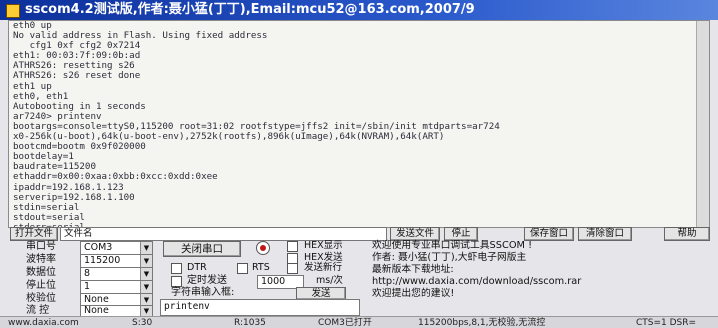  What do you see at coordinates (116, 274) in the screenshot?
I see `data-bits-select: 8 ▼` at bounding box center [116, 274].